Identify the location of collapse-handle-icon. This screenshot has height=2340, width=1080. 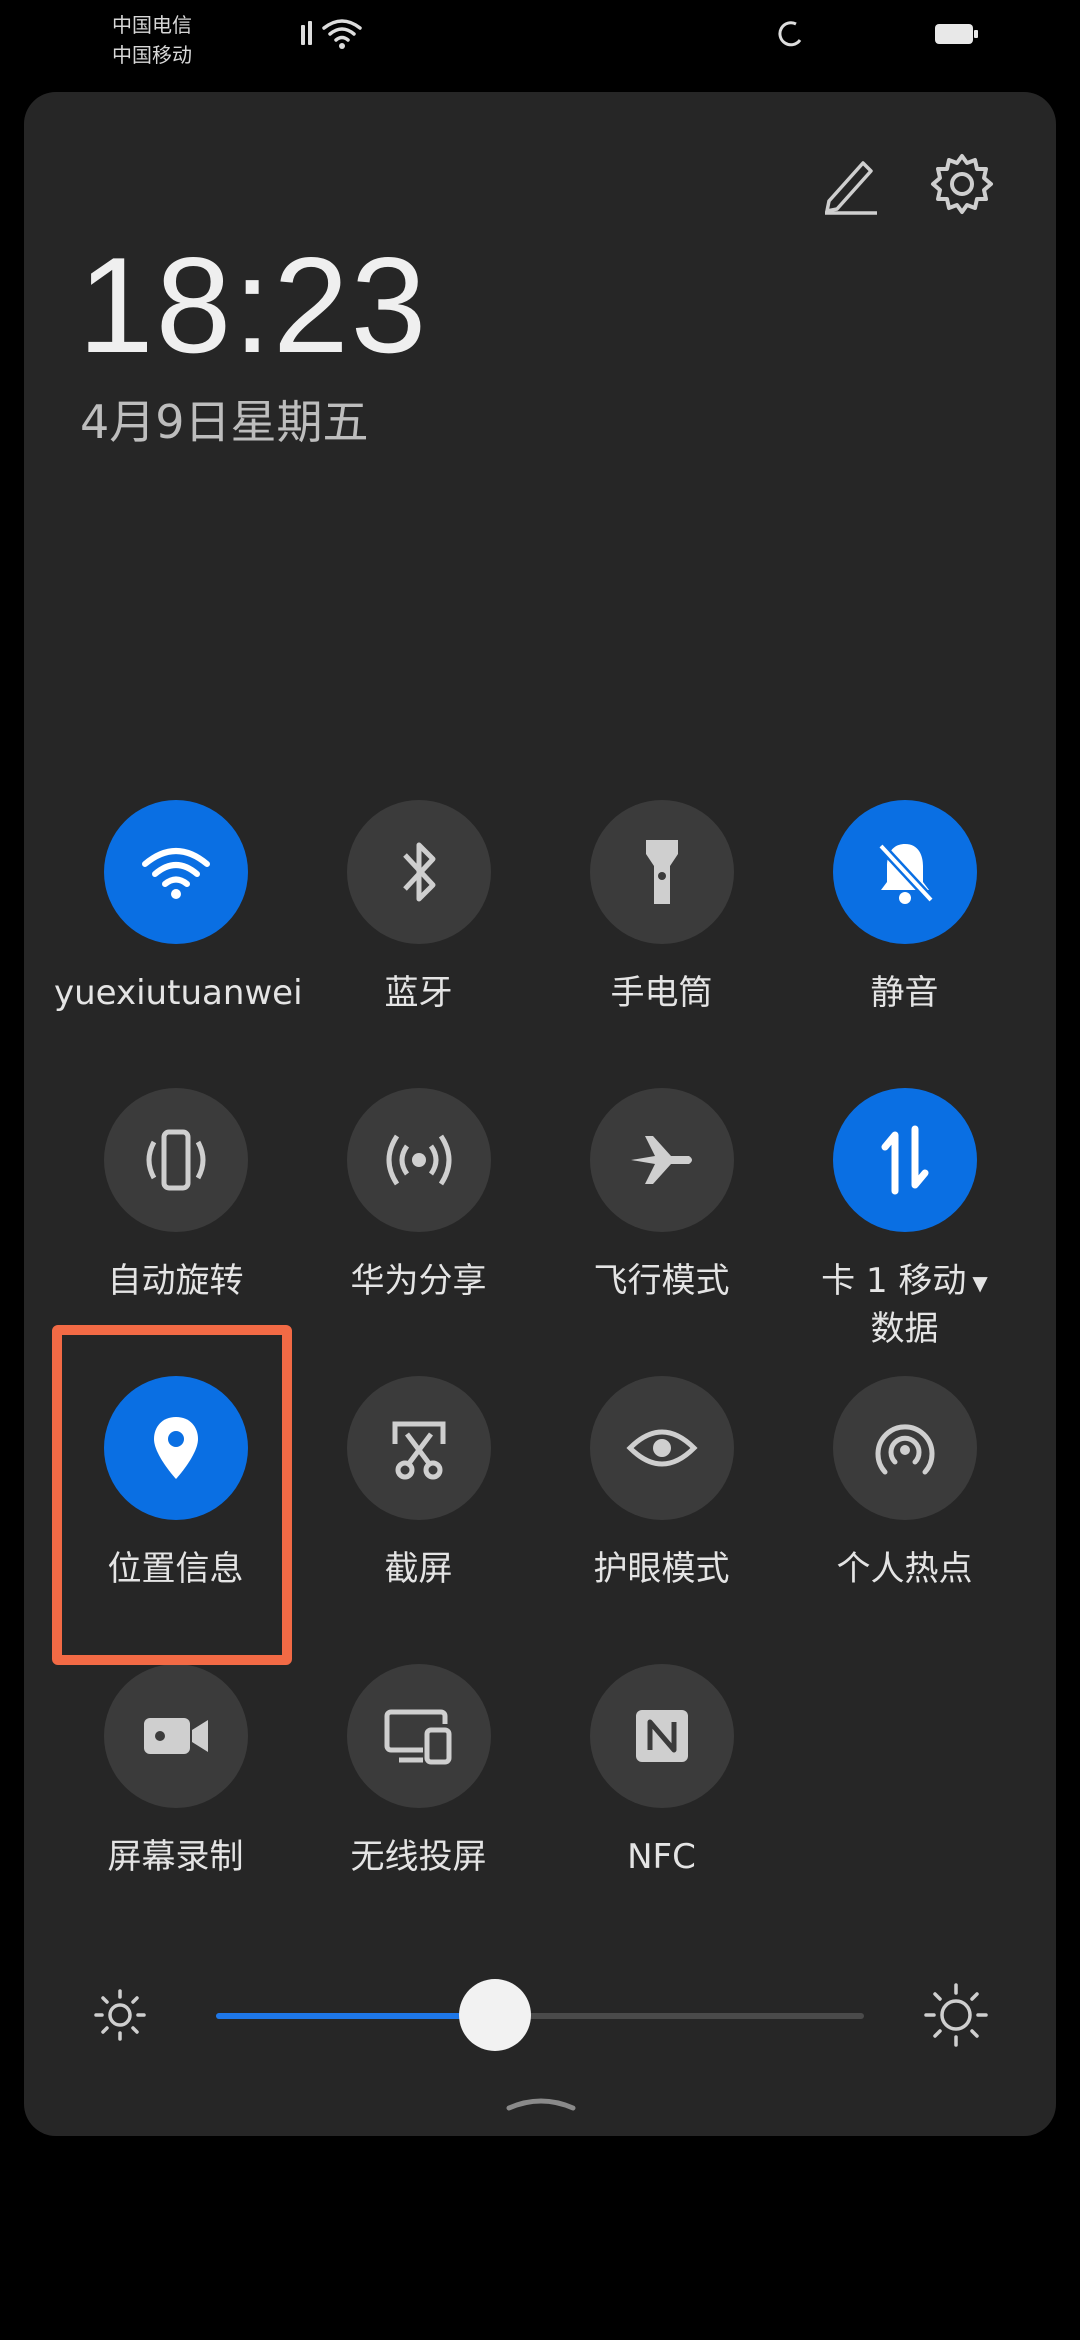
(541, 2102).